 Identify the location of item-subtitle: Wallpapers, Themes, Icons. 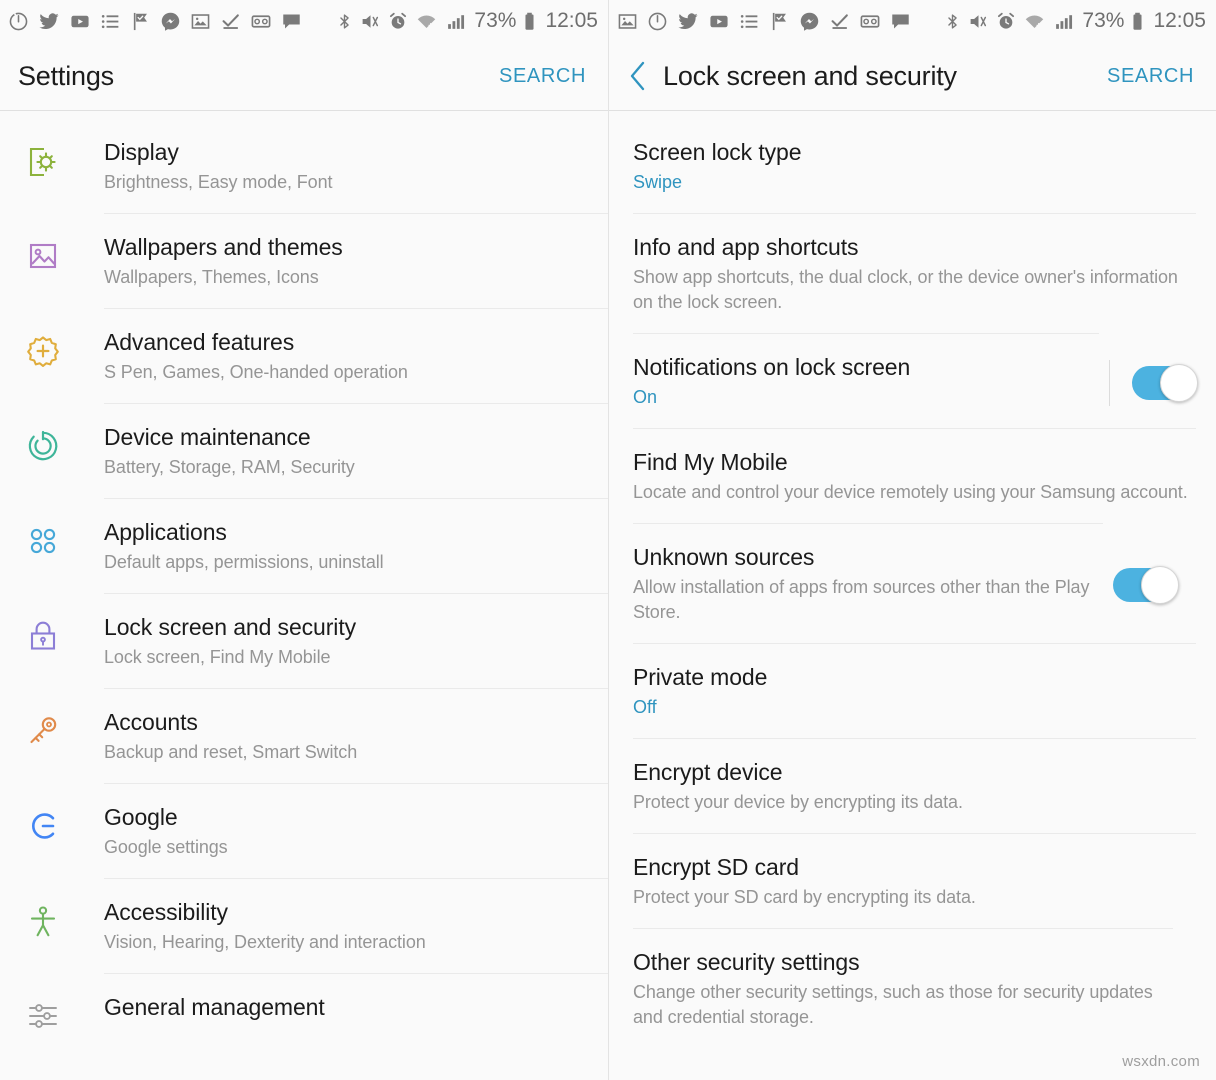
(211, 277).